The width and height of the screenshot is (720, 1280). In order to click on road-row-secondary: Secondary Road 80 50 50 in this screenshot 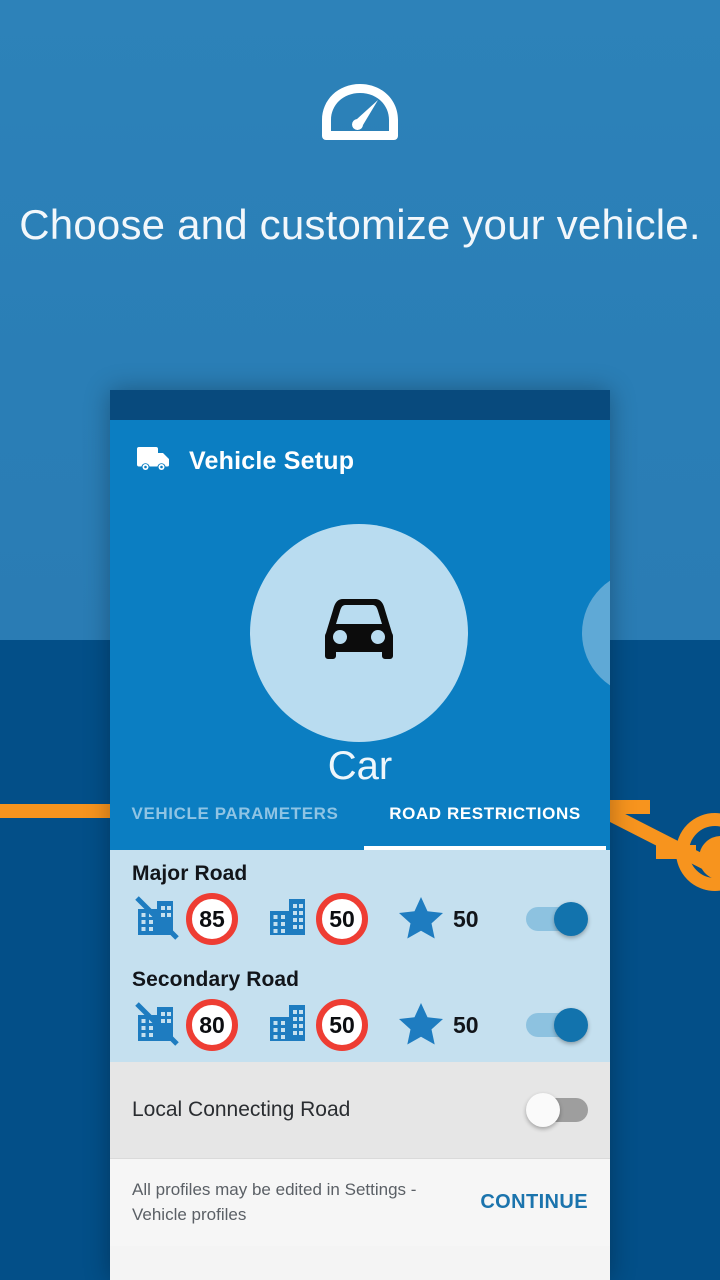, I will do `click(360, 1009)`.